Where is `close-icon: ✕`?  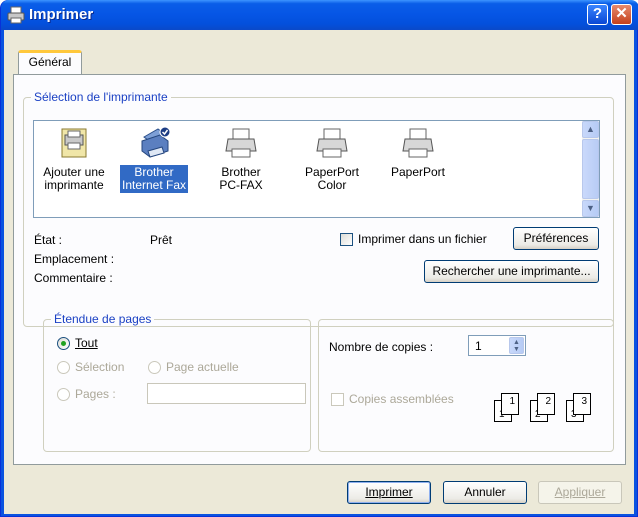
close-icon: ✕ is located at coordinates (621, 13).